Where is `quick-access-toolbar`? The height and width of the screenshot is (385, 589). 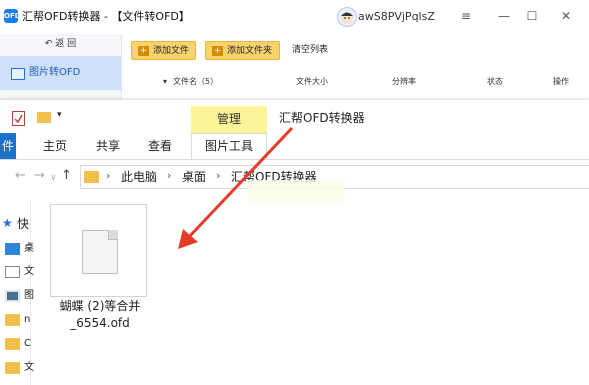 quick-access-toolbar is located at coordinates (94, 116).